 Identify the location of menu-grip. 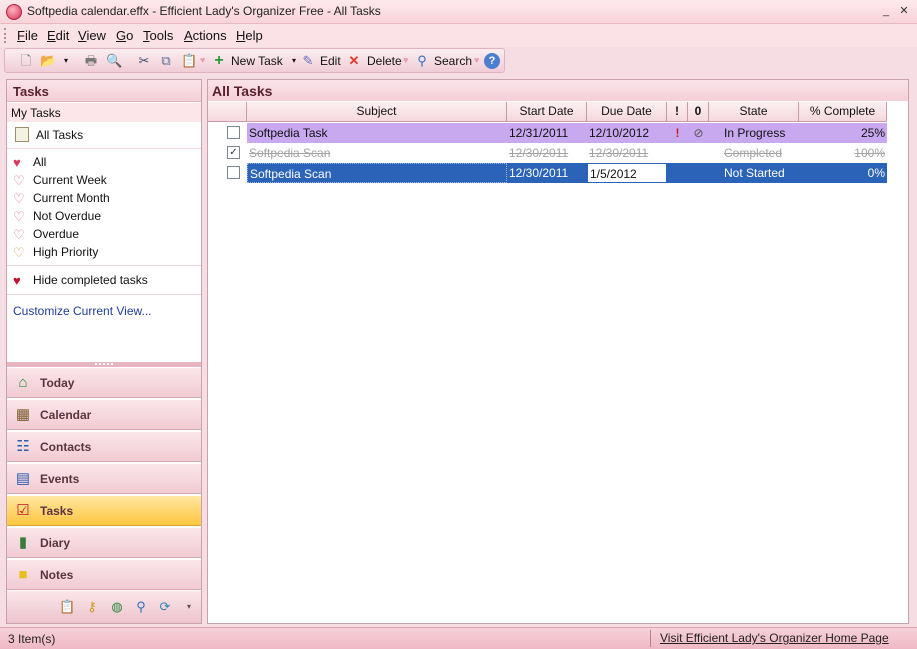
(6, 35).